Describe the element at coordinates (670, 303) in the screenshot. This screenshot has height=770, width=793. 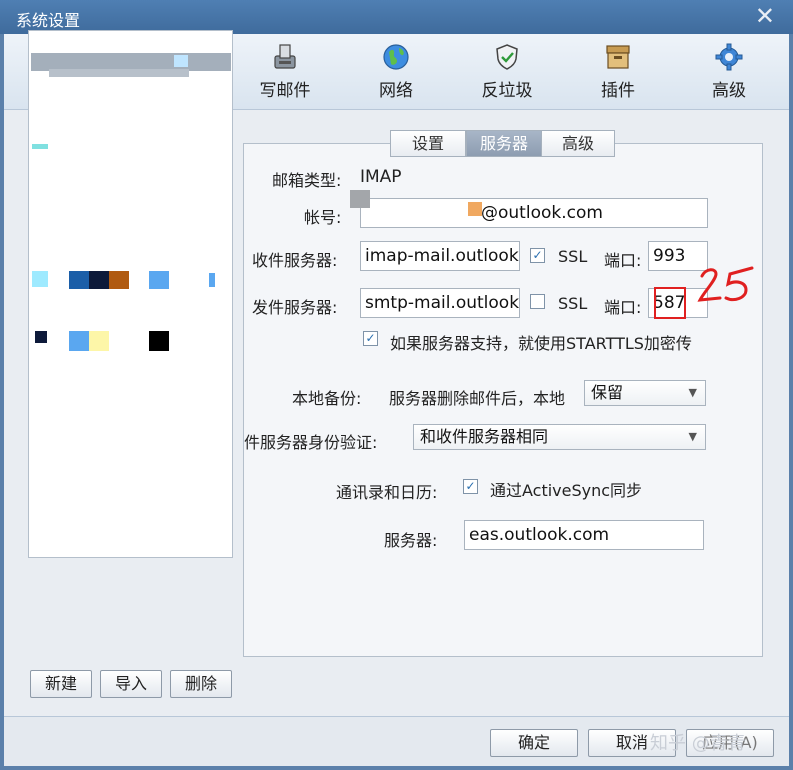
I see `highlight-box` at that location.